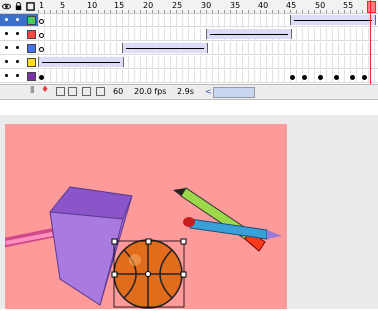 The height and width of the screenshot is (311, 378). Describe the element at coordinates (72, 91) in the screenshot. I see `onion-outline-icon` at that location.